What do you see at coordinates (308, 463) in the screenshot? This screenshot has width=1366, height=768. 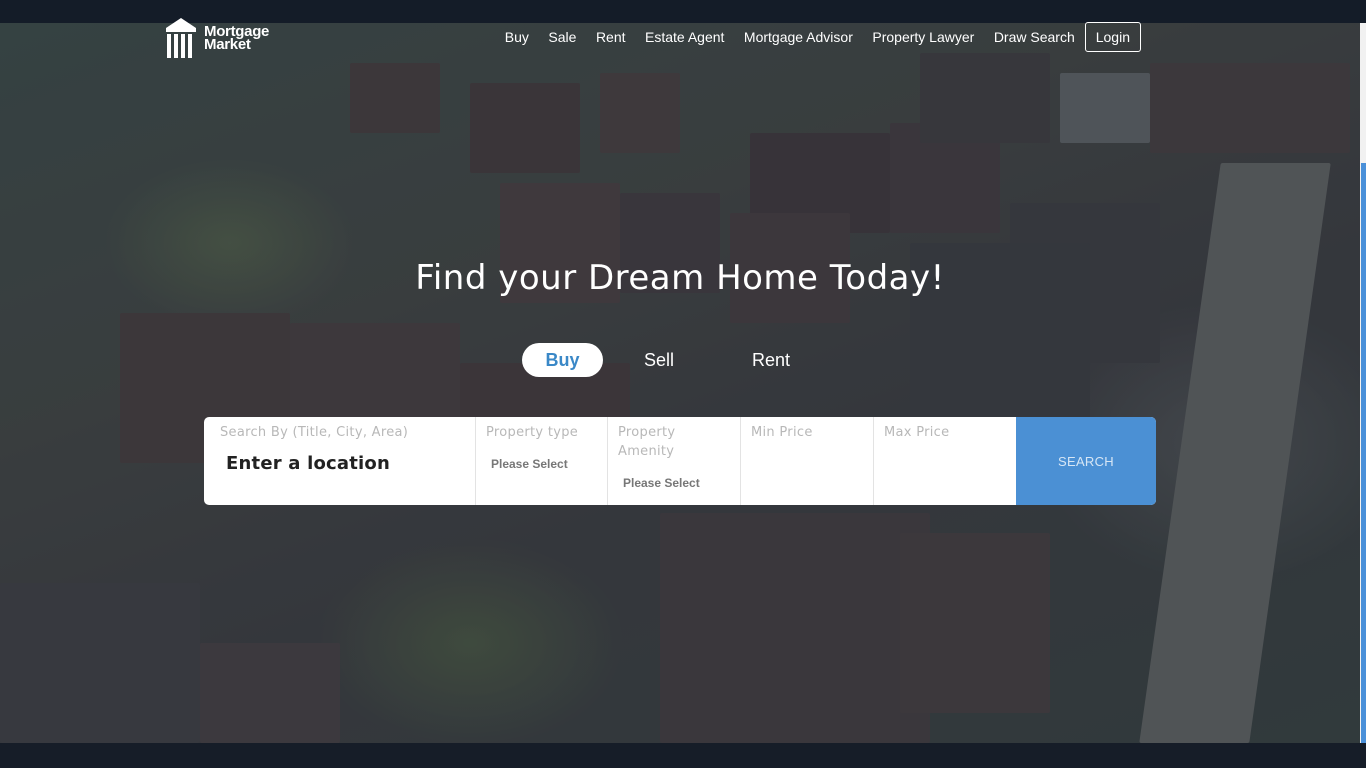 I see `location-input: Enter a location` at bounding box center [308, 463].